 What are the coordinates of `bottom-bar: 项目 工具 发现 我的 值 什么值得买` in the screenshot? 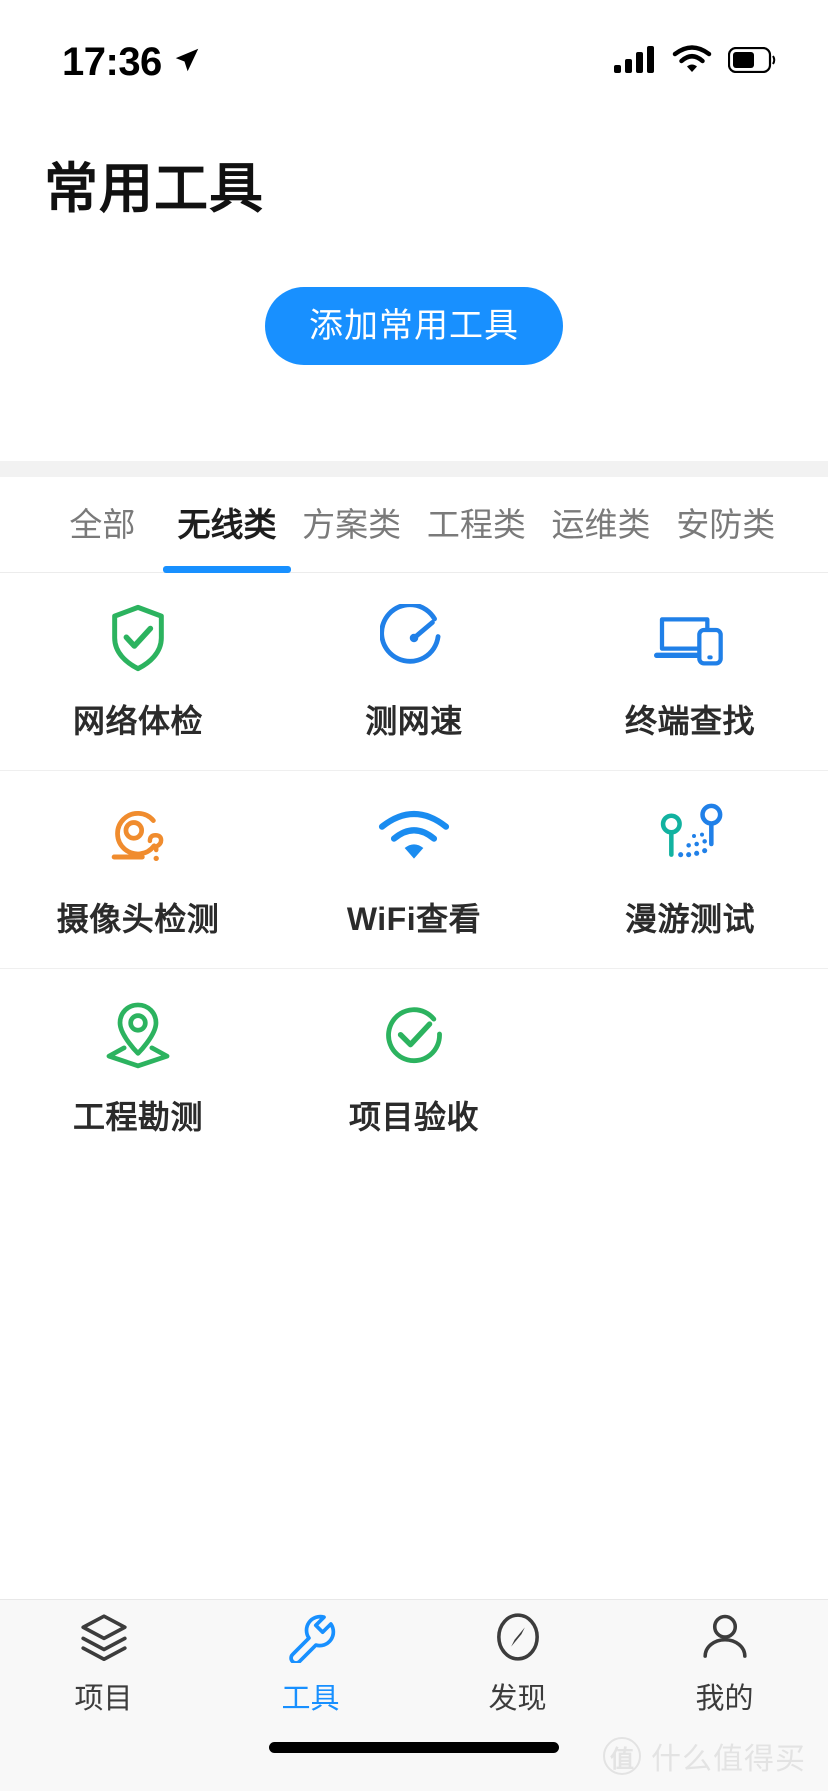 It's located at (414, 1695).